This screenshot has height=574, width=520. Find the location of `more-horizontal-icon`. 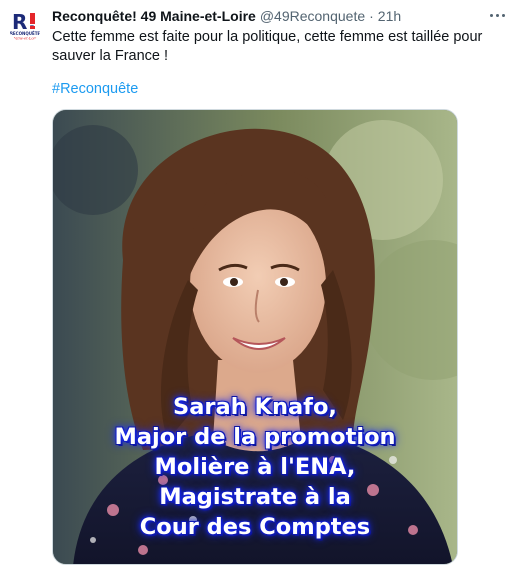

more-horizontal-icon is located at coordinates (497, 15).